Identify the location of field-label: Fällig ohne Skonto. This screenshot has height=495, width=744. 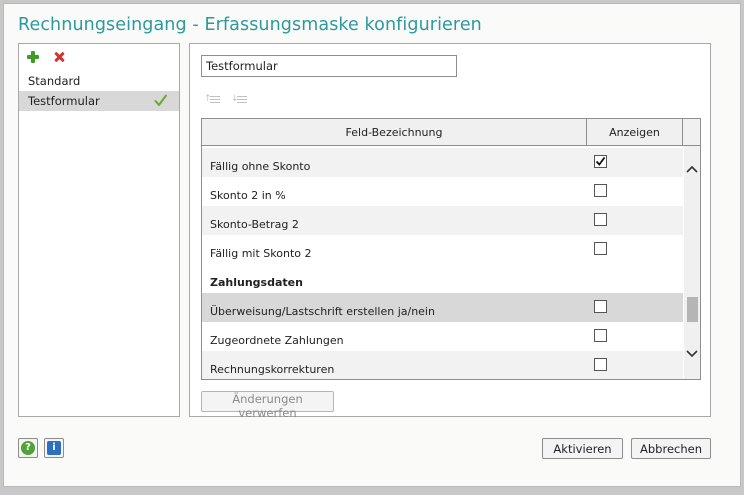
(260, 166).